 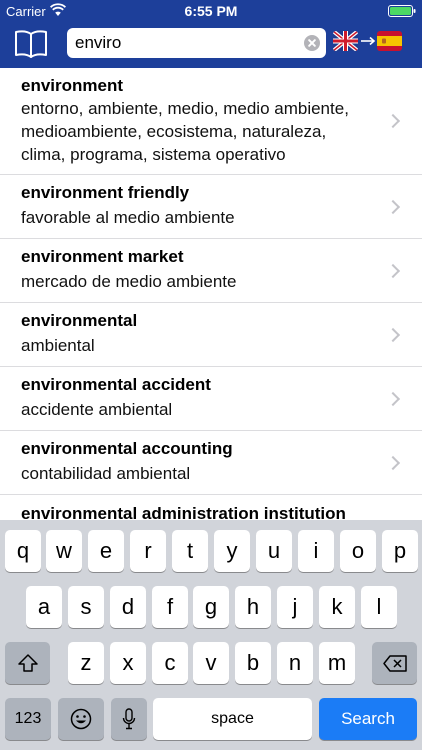 What do you see at coordinates (211, 607) in the screenshot?
I see `key-g: g` at bounding box center [211, 607].